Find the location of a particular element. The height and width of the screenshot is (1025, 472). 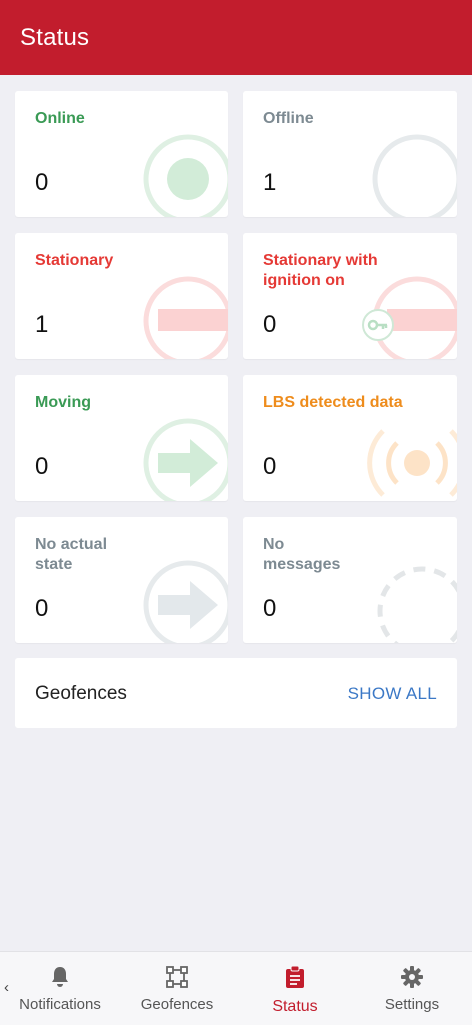

status-card-stationary-ignition: Stationary with ignition on 0 is located at coordinates (350, 296).